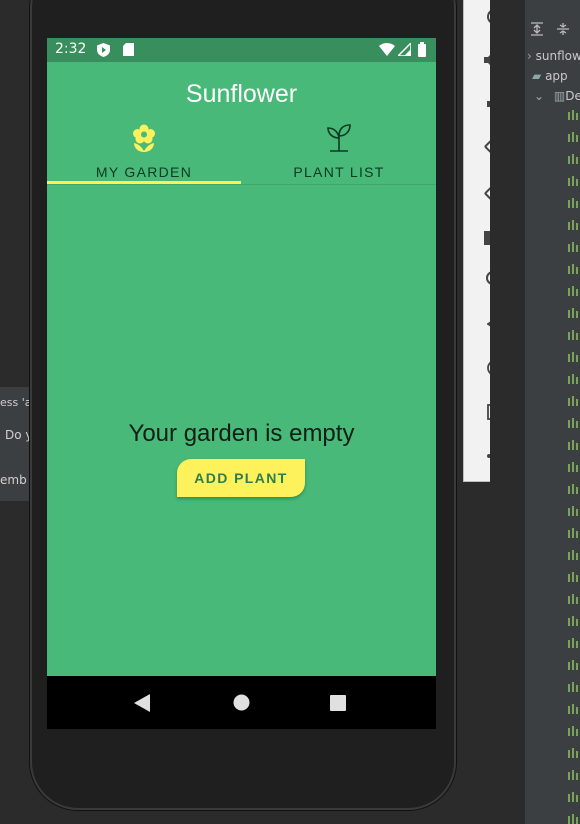 This screenshot has height=824, width=580. What do you see at coordinates (339, 138) in the screenshot?
I see `sprout-icon` at bounding box center [339, 138].